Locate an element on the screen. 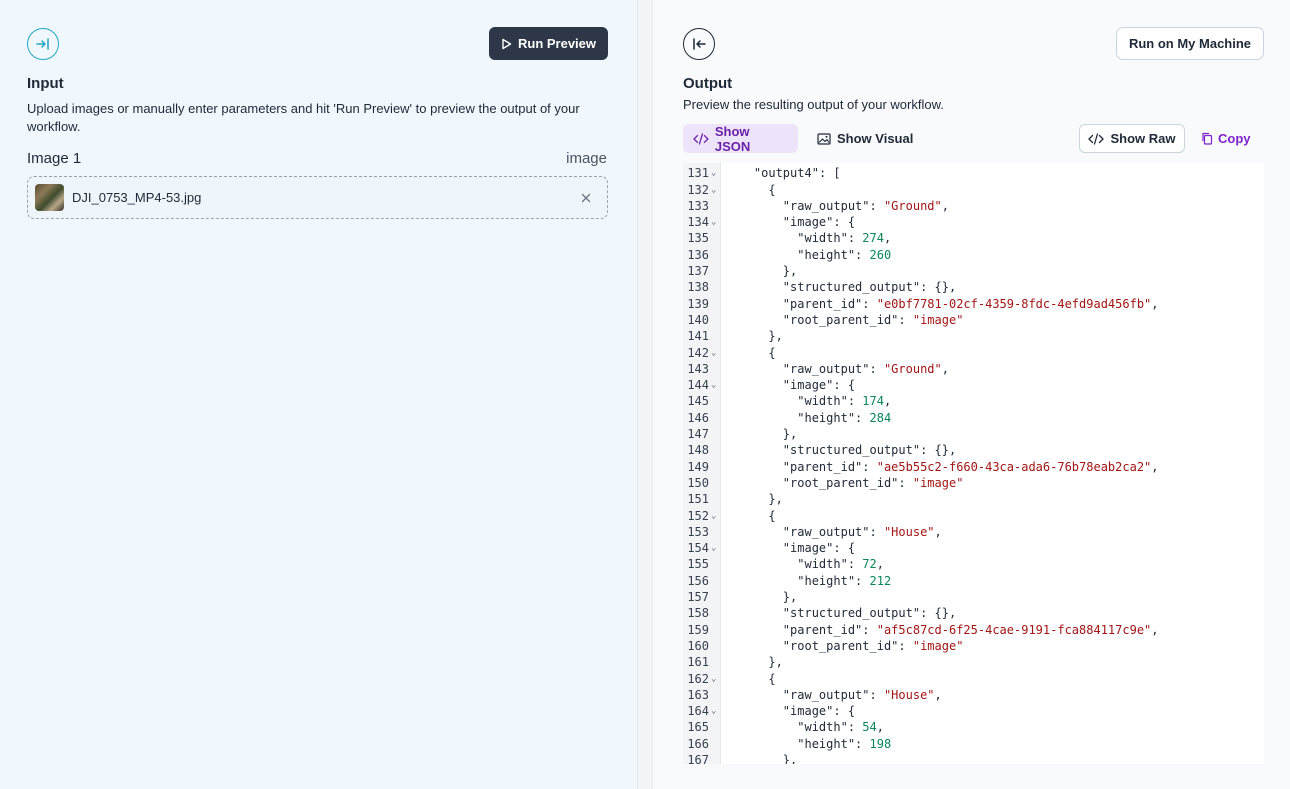  collapse-panel-button is located at coordinates (699, 44).